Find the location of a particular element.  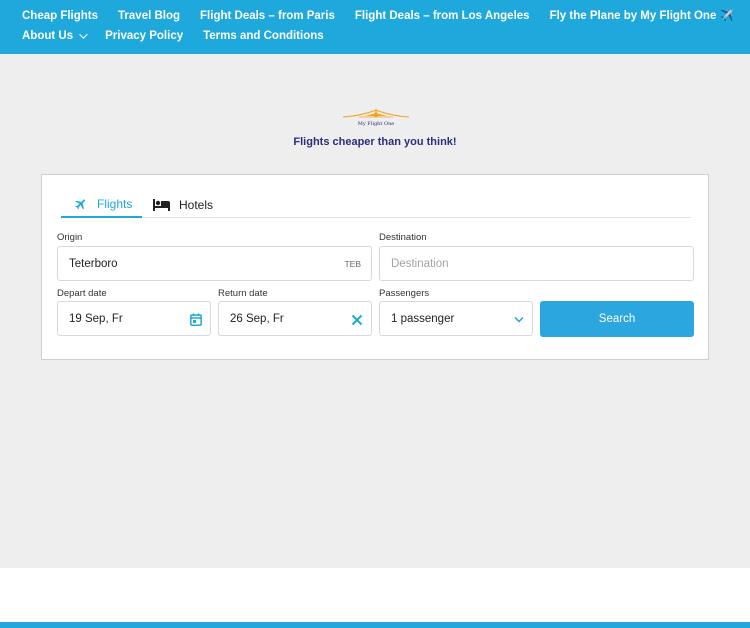

tab-hotels-label: Hotels is located at coordinates (196, 204).